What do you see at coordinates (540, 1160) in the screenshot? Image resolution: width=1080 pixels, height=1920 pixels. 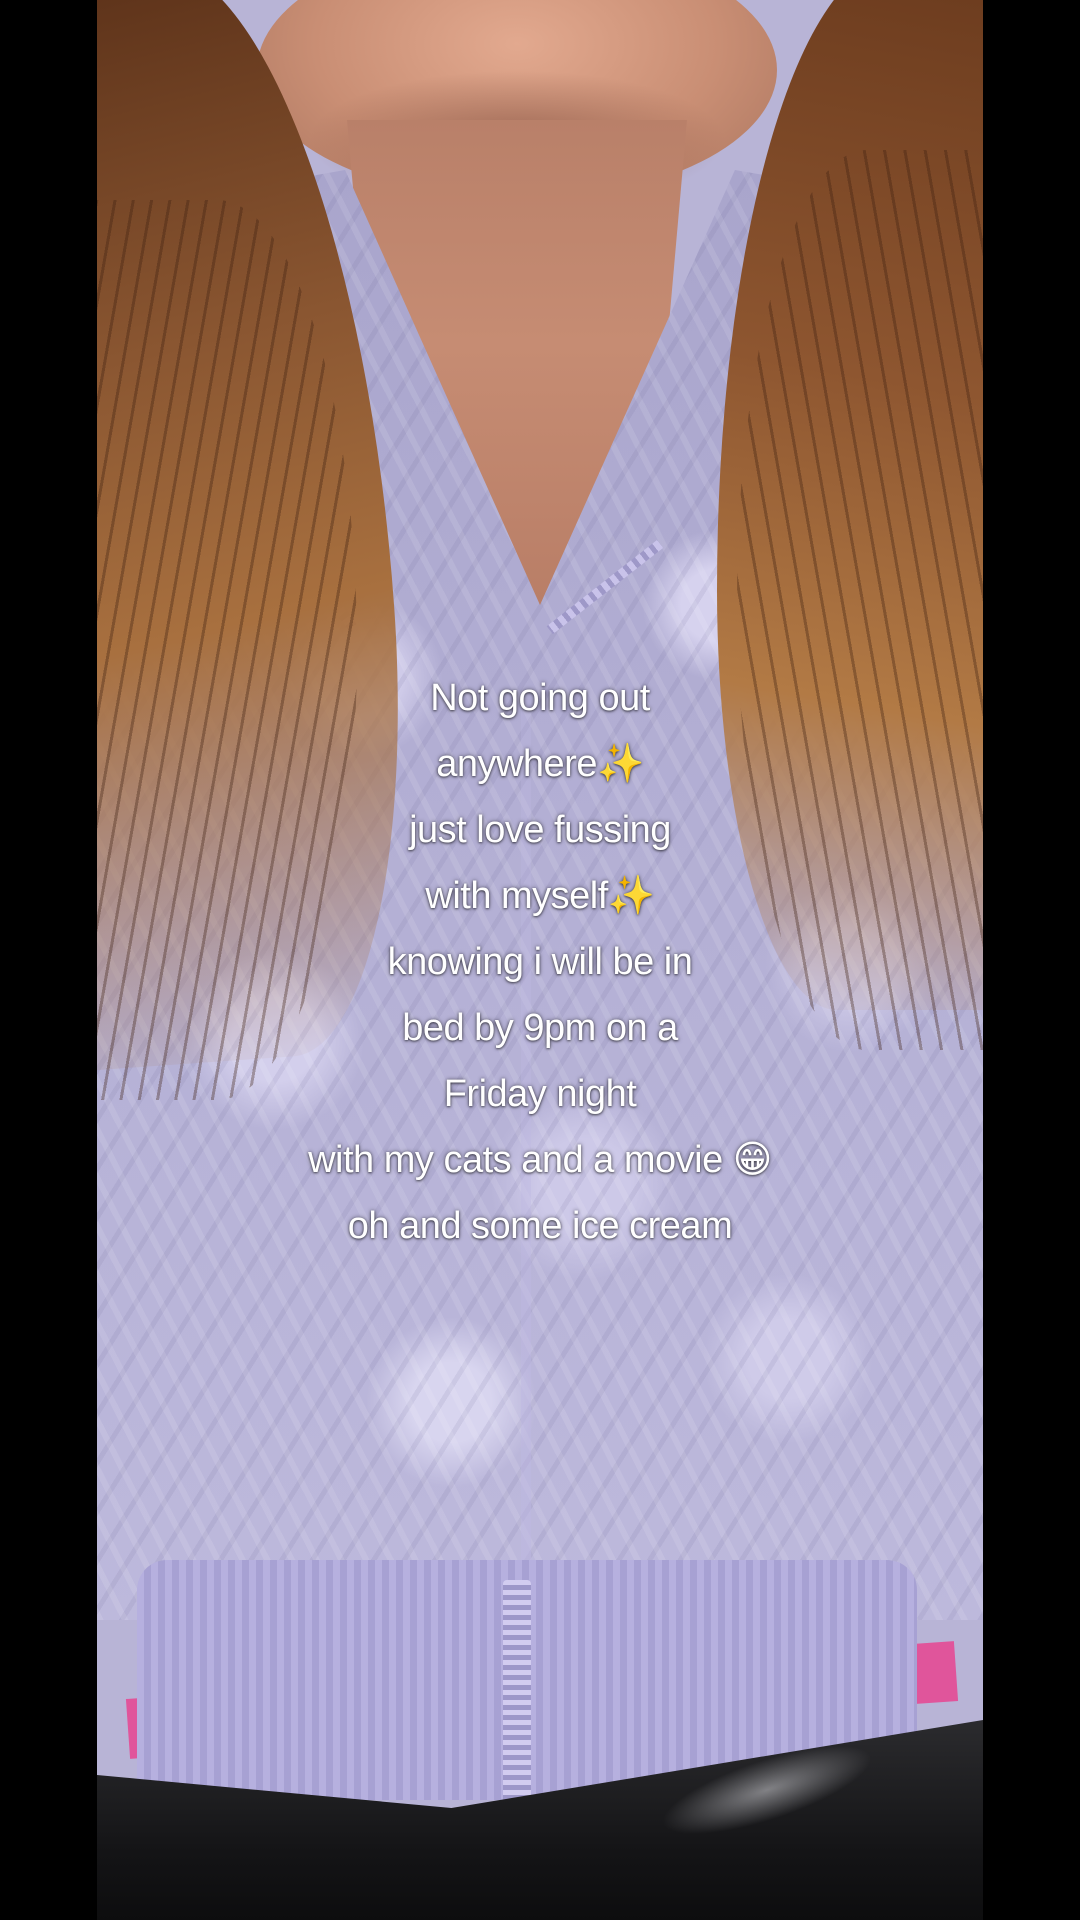 I see `caption-line: with my cats and a movie 😁` at bounding box center [540, 1160].